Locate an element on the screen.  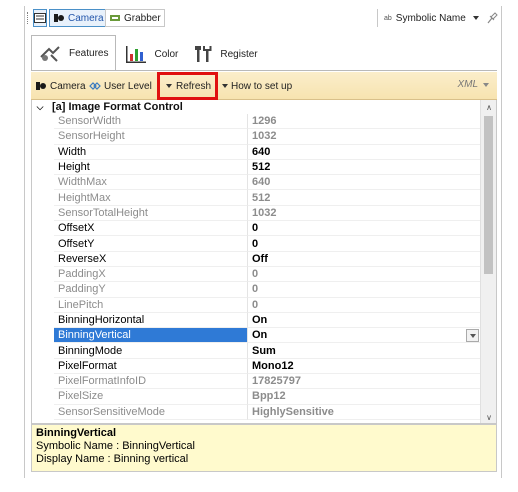
property-name: PixelFormatInfoID is located at coordinates (151, 382).